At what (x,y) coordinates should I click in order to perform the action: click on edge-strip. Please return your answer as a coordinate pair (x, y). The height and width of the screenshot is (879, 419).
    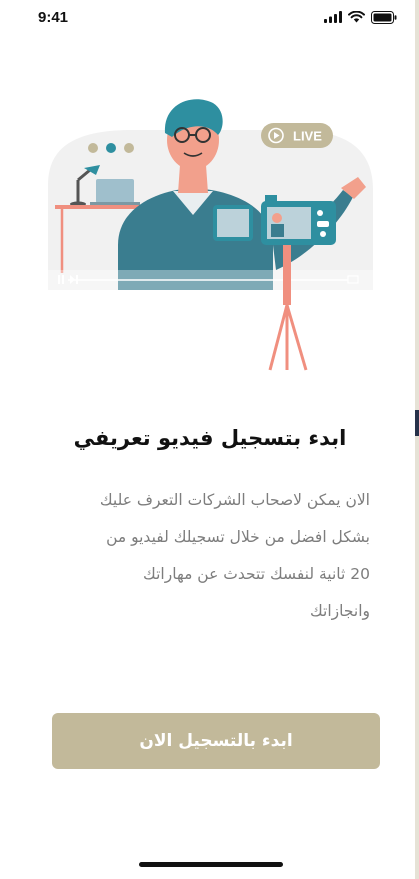
    Looking at the image, I should click on (417, 439).